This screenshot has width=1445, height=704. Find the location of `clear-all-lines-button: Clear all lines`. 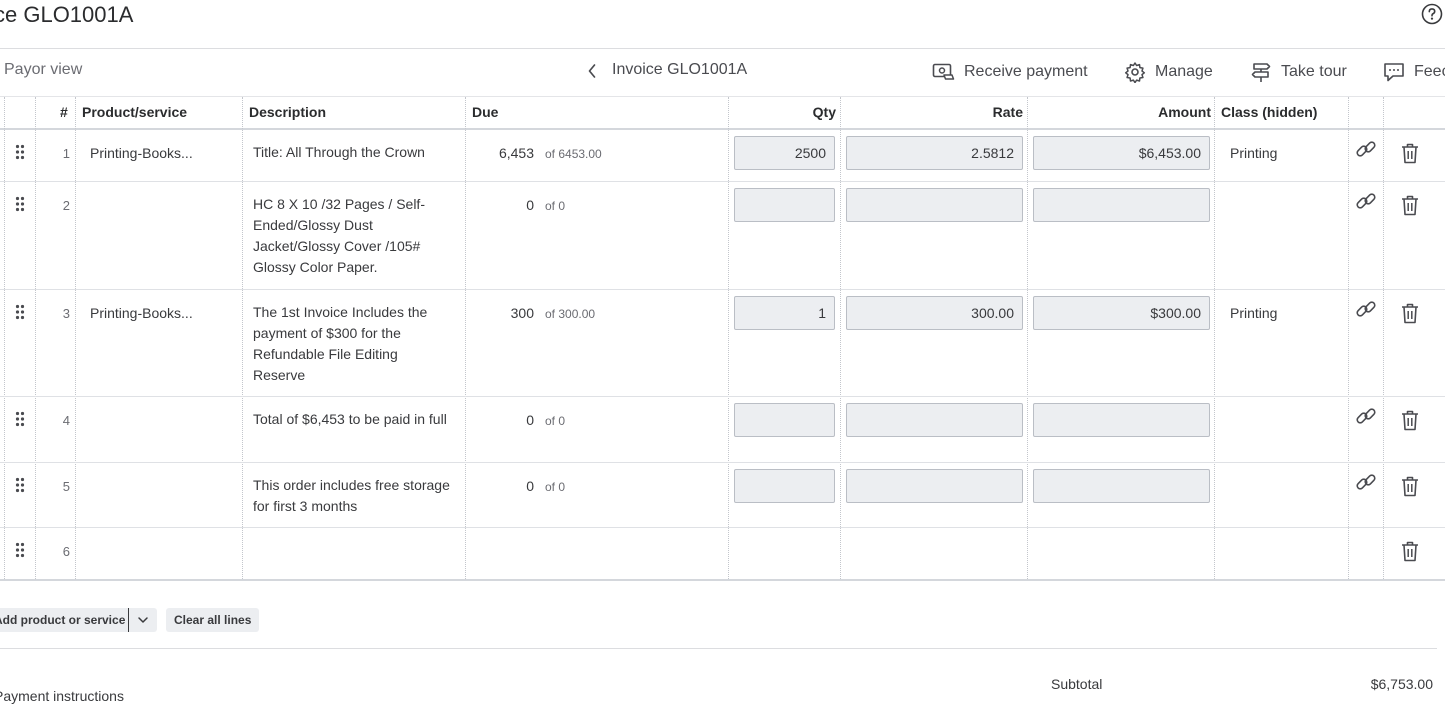

clear-all-lines-button: Clear all lines is located at coordinates (213, 620).